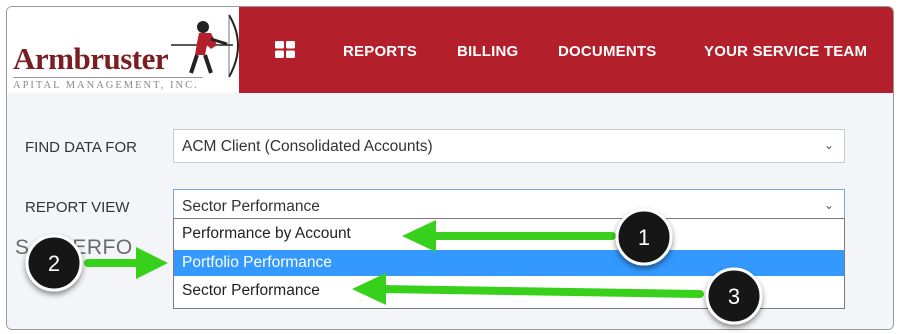 Image resolution: width=898 pixels, height=334 pixels. What do you see at coordinates (81, 147) in the screenshot?
I see `find-data-label: FIND DATA FOR` at bounding box center [81, 147].